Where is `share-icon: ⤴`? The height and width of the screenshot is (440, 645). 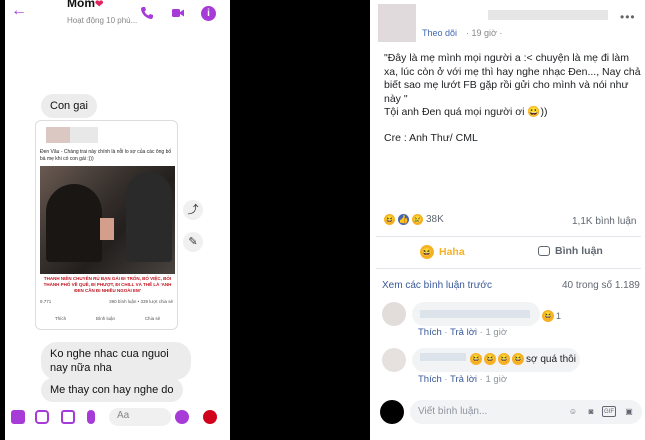
share-icon: ⤴ is located at coordinates (193, 210).